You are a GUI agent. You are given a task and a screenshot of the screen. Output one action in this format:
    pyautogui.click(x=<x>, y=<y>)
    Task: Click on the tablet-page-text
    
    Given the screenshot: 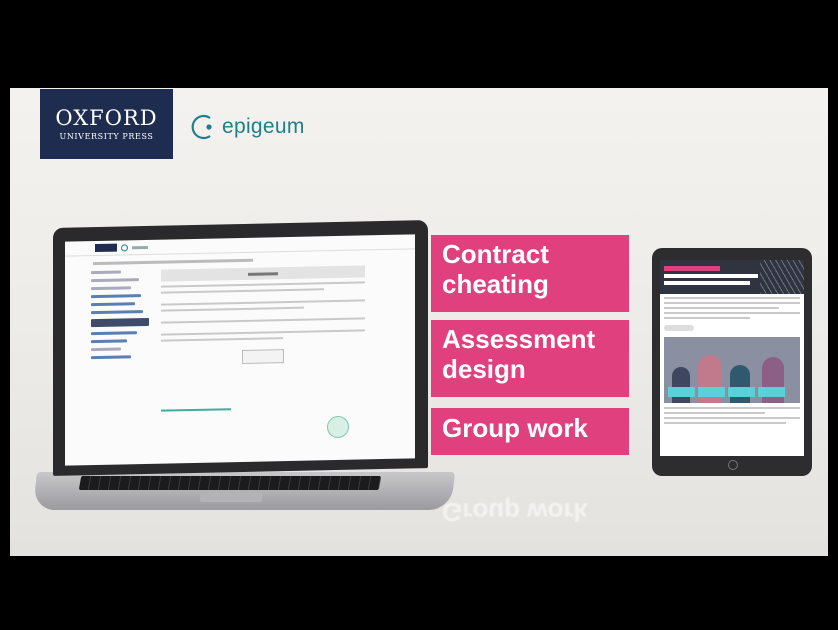 What is the action you would take?
    pyautogui.click(x=732, y=308)
    